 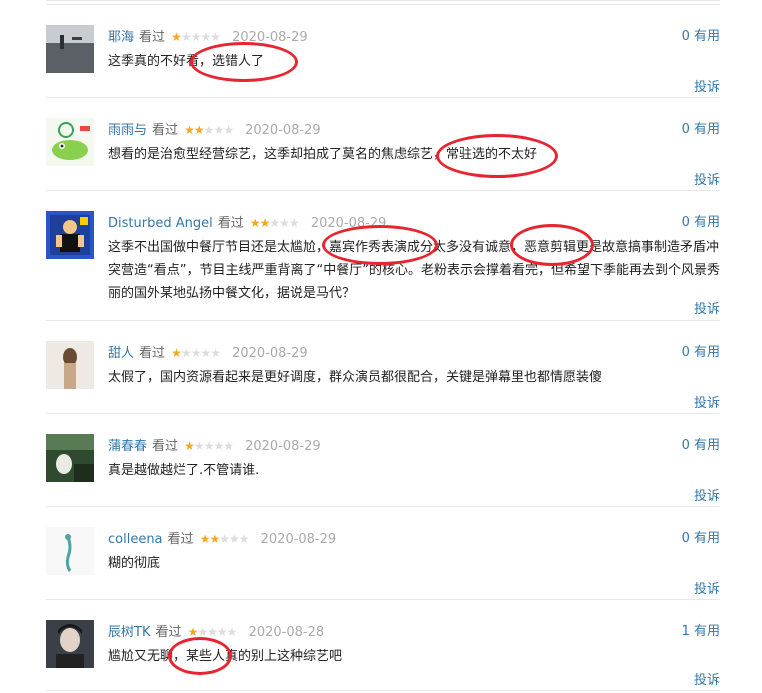 I want to click on person-photo-avatar, so click(x=70, y=644).